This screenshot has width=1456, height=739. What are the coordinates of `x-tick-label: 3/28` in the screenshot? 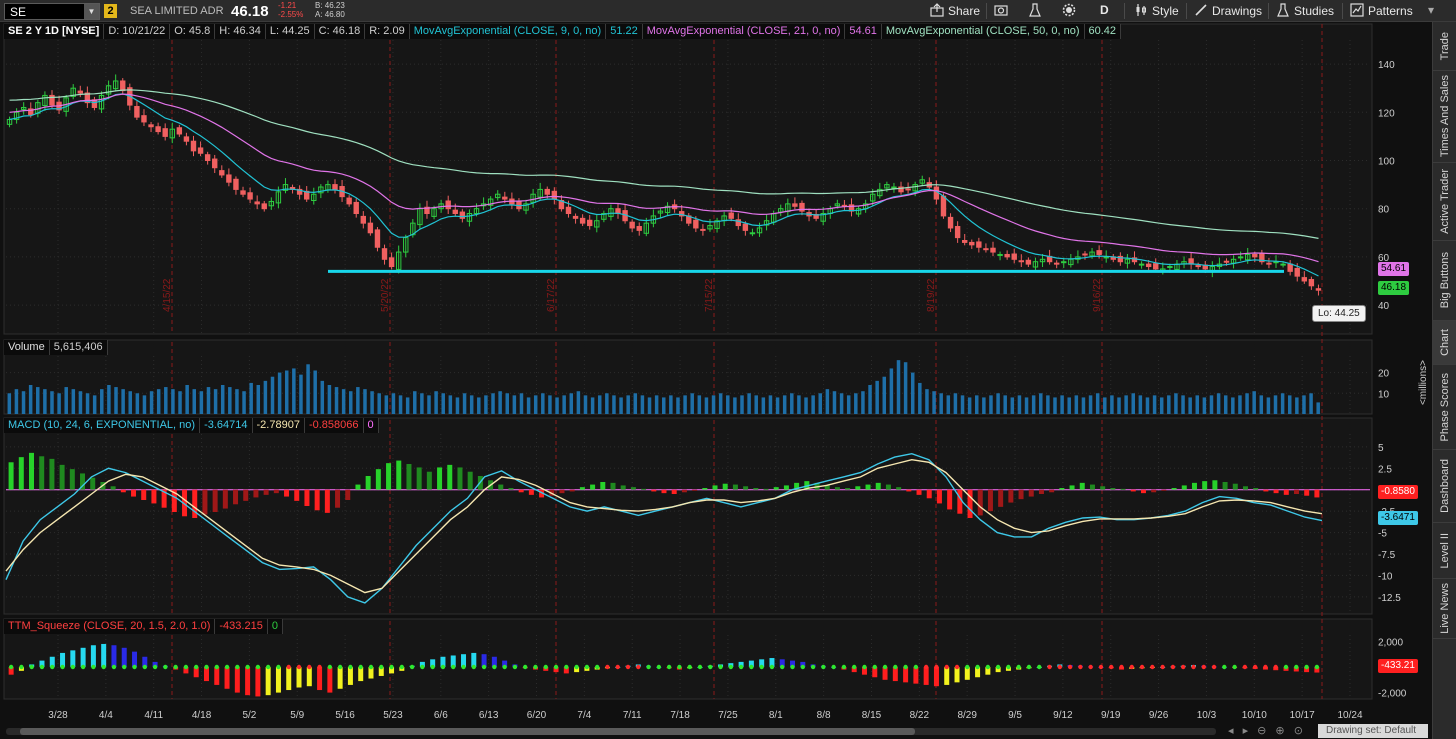 It's located at (58, 715).